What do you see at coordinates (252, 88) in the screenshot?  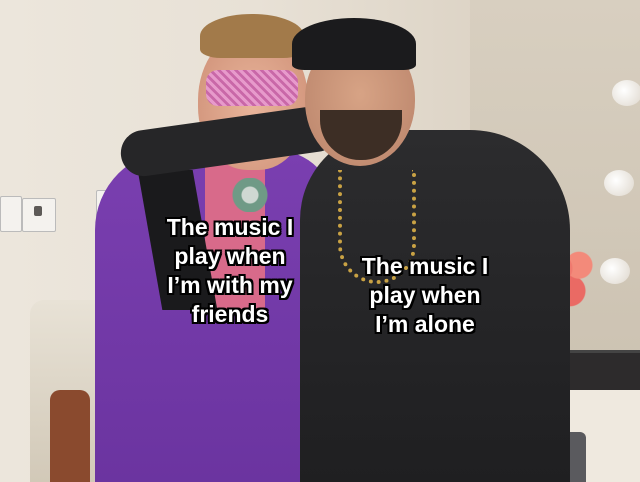 I see `person-left-glasses` at bounding box center [252, 88].